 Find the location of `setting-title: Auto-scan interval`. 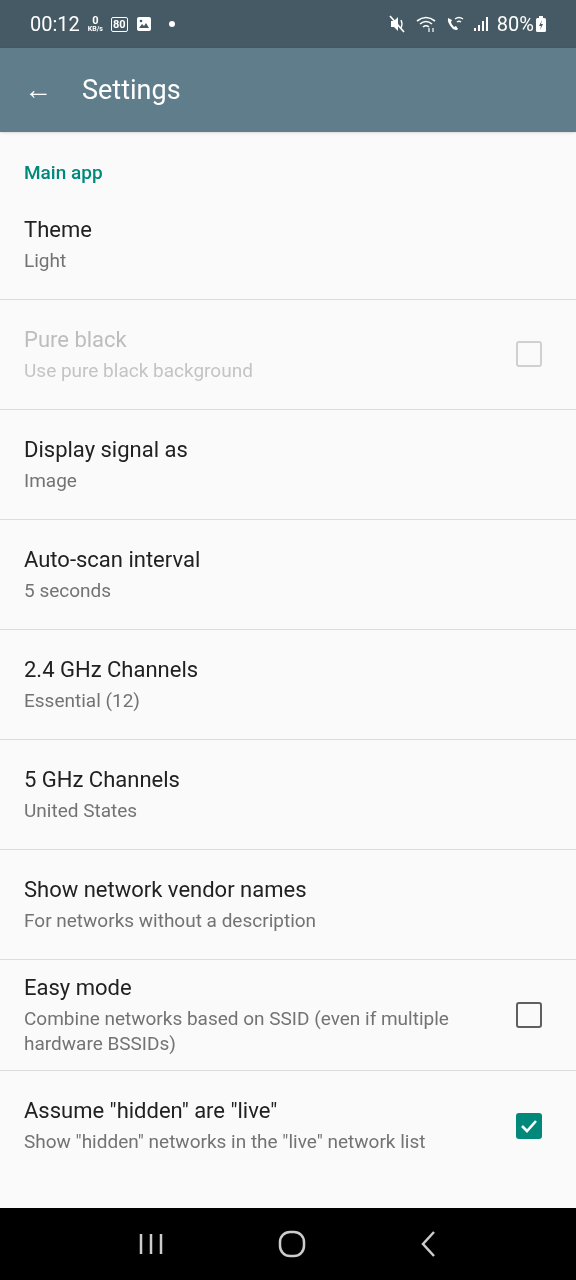

setting-title: Auto-scan interval is located at coordinates (113, 559).